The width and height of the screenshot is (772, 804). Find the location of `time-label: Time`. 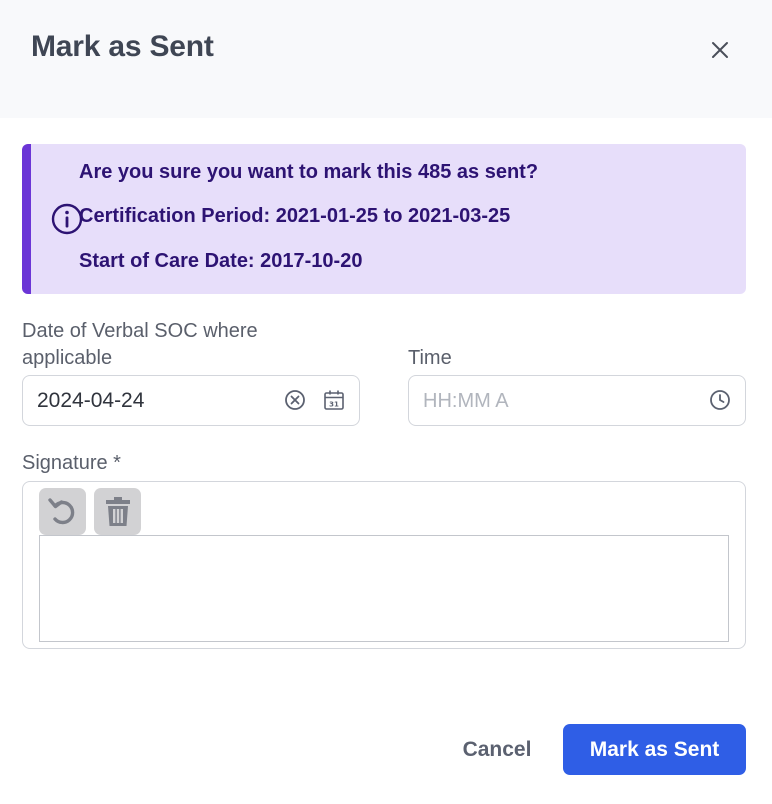

time-label: Time is located at coordinates (430, 358).